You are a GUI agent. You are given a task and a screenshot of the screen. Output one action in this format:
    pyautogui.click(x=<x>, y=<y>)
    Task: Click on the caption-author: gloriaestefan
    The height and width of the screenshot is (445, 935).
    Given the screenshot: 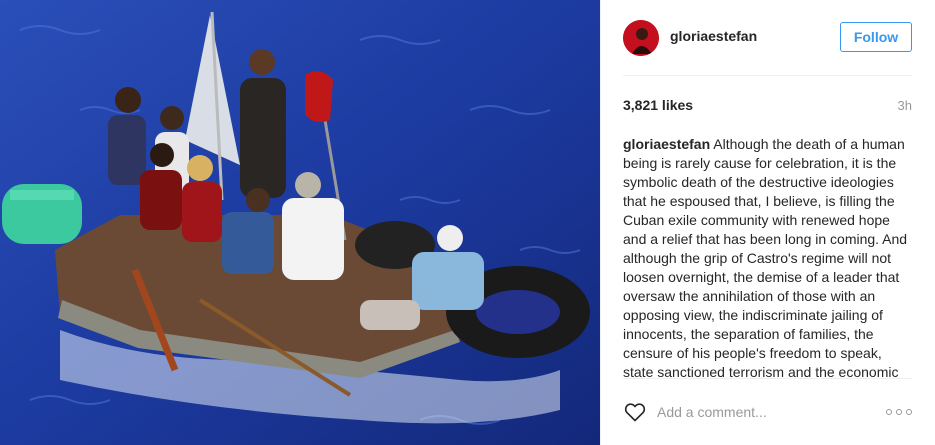 What is the action you would take?
    pyautogui.click(x=666, y=144)
    